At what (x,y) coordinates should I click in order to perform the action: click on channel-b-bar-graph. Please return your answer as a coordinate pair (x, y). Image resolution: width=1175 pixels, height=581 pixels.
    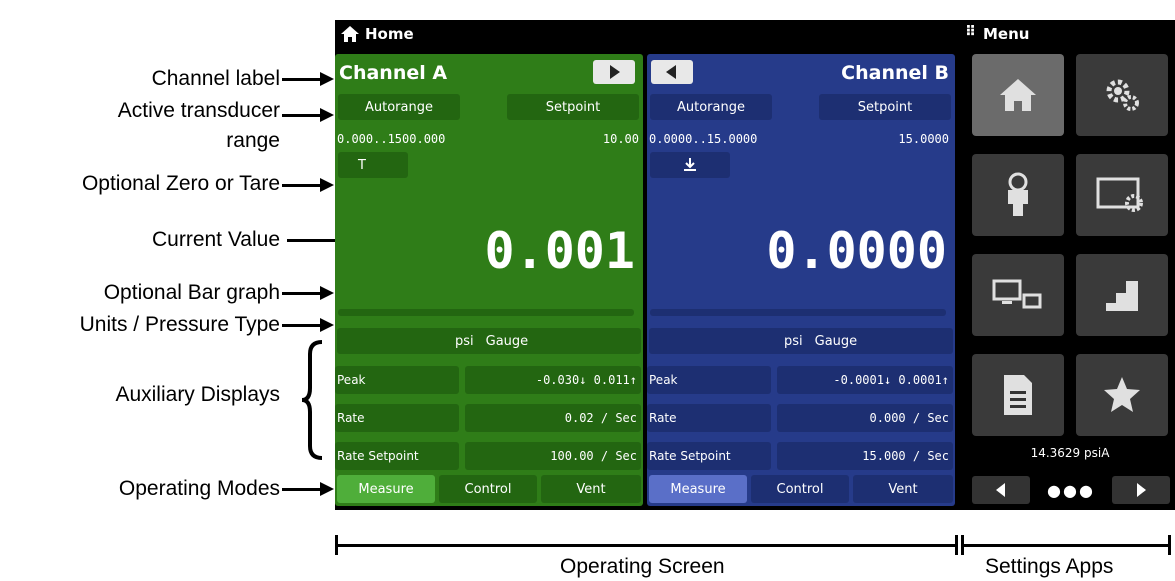
    Looking at the image, I should click on (798, 312).